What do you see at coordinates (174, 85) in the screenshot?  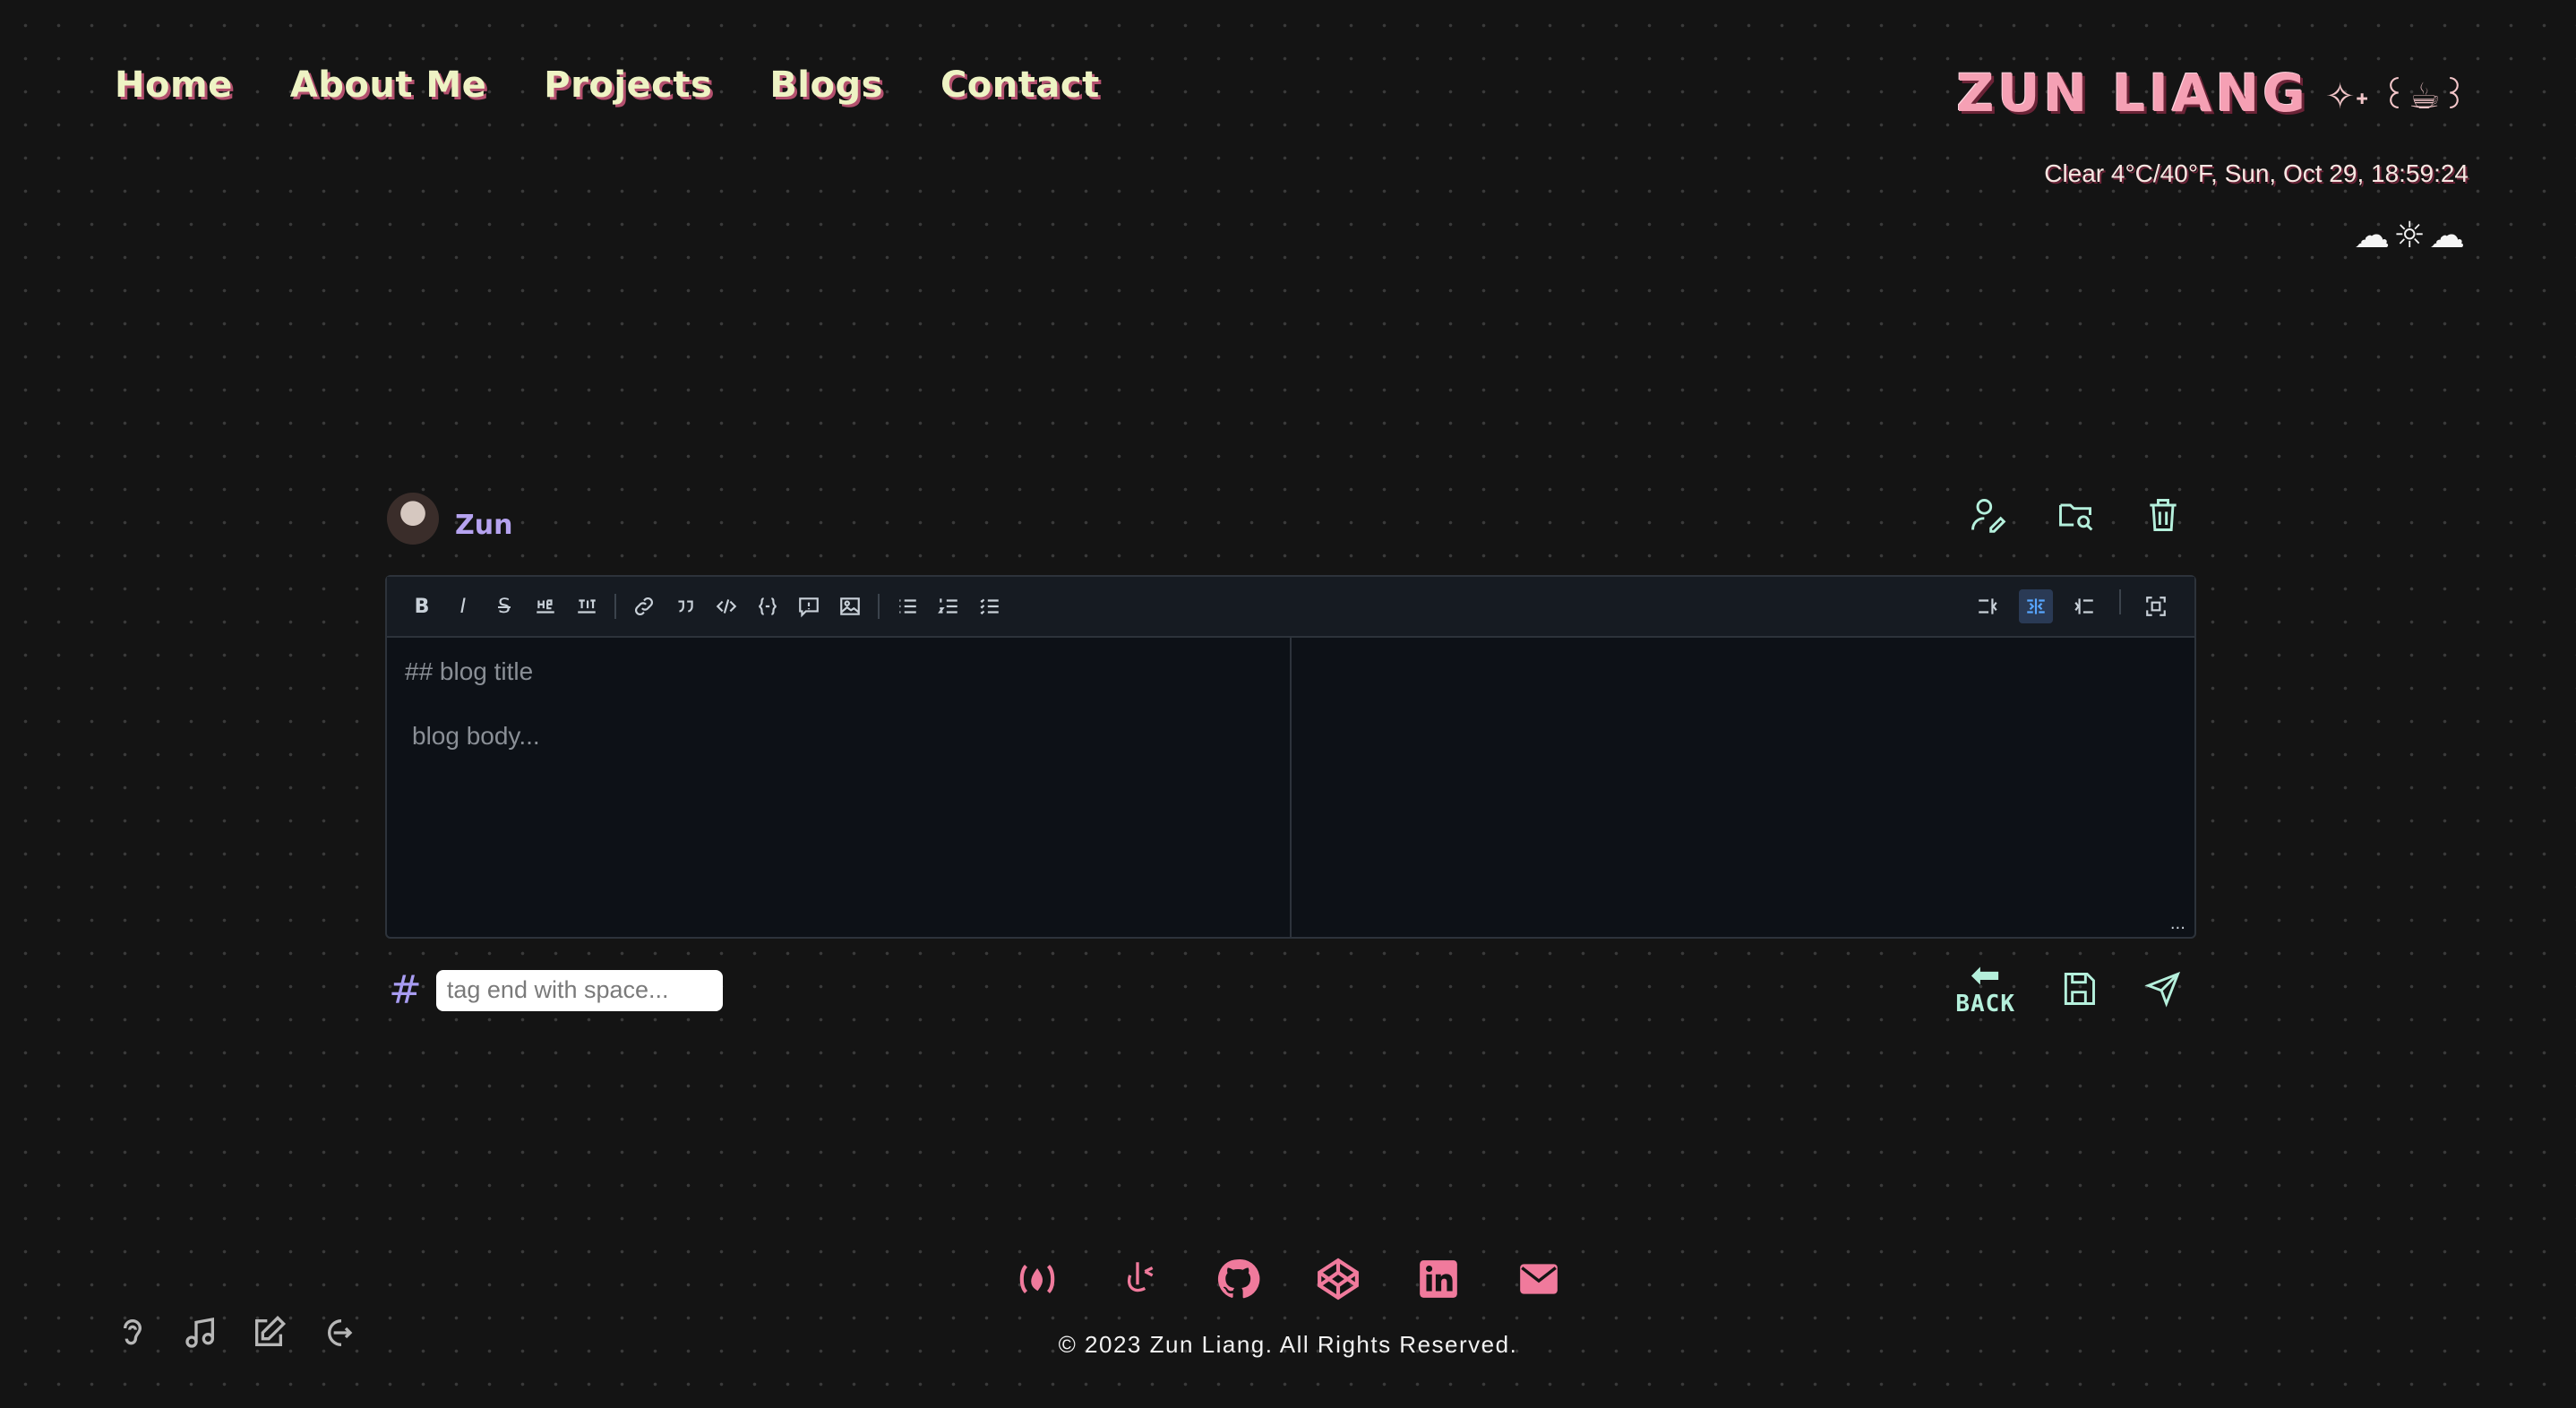 I see `nav-home: Home` at bounding box center [174, 85].